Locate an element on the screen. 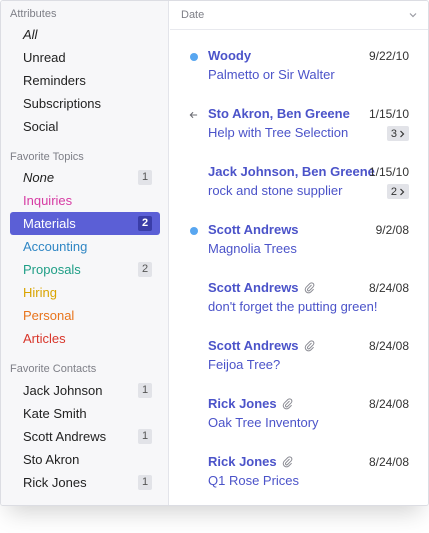 The width and height of the screenshot is (429, 533). sidebar-item-topic-articles: Articles is located at coordinates (85, 338).